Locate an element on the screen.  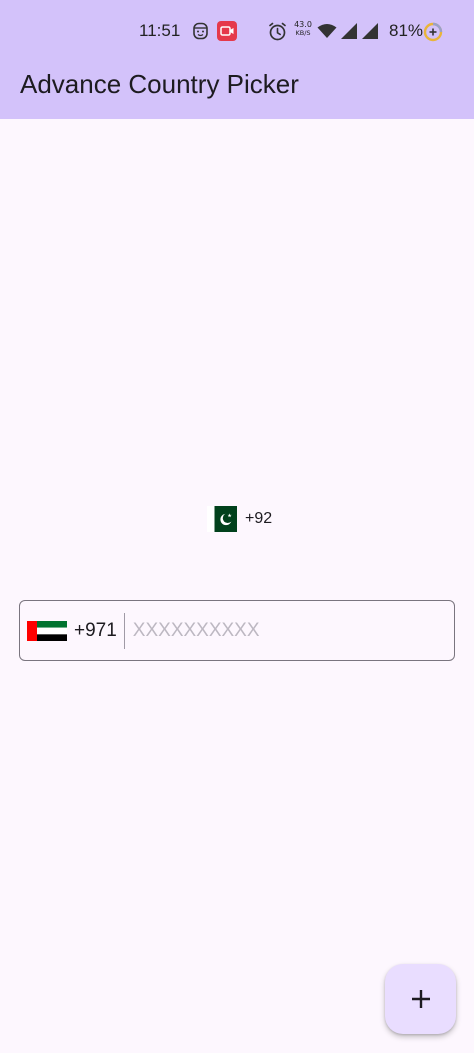
net-speed-unit: KB/S is located at coordinates (303, 33).